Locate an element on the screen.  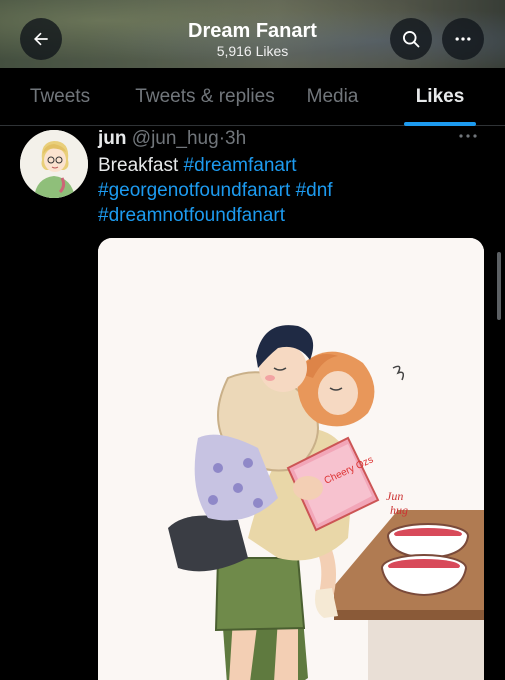
tab-label: Tweets is located at coordinates (60, 96).